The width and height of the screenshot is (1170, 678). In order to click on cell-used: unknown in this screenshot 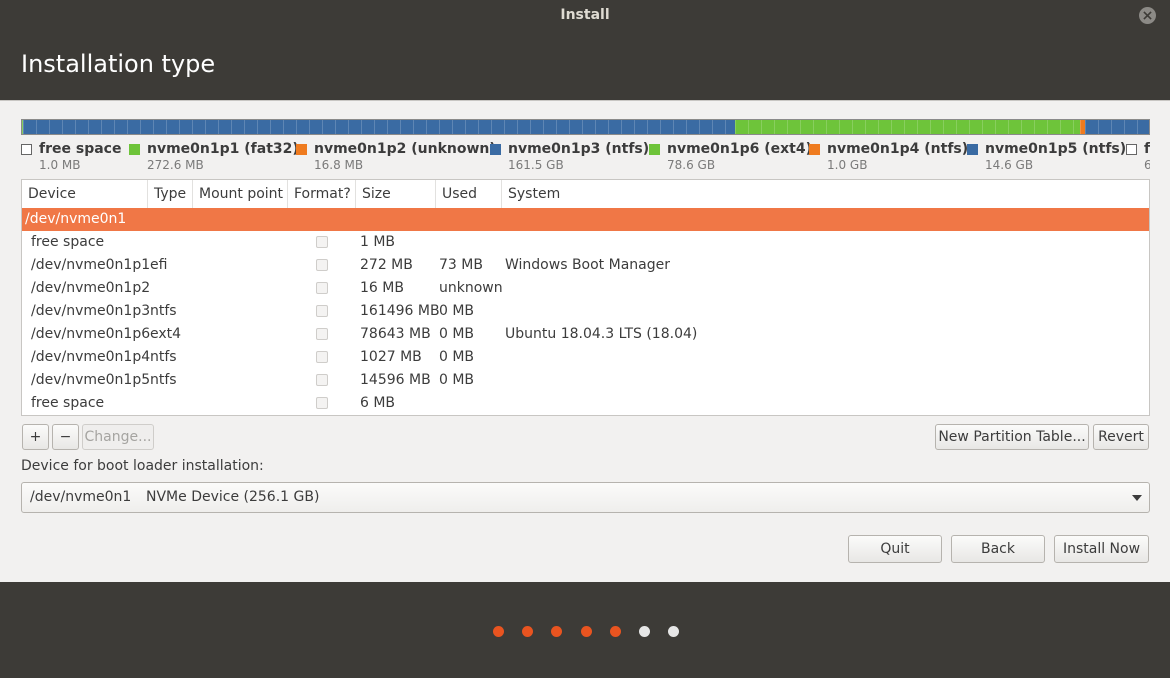, I will do `click(471, 288)`.